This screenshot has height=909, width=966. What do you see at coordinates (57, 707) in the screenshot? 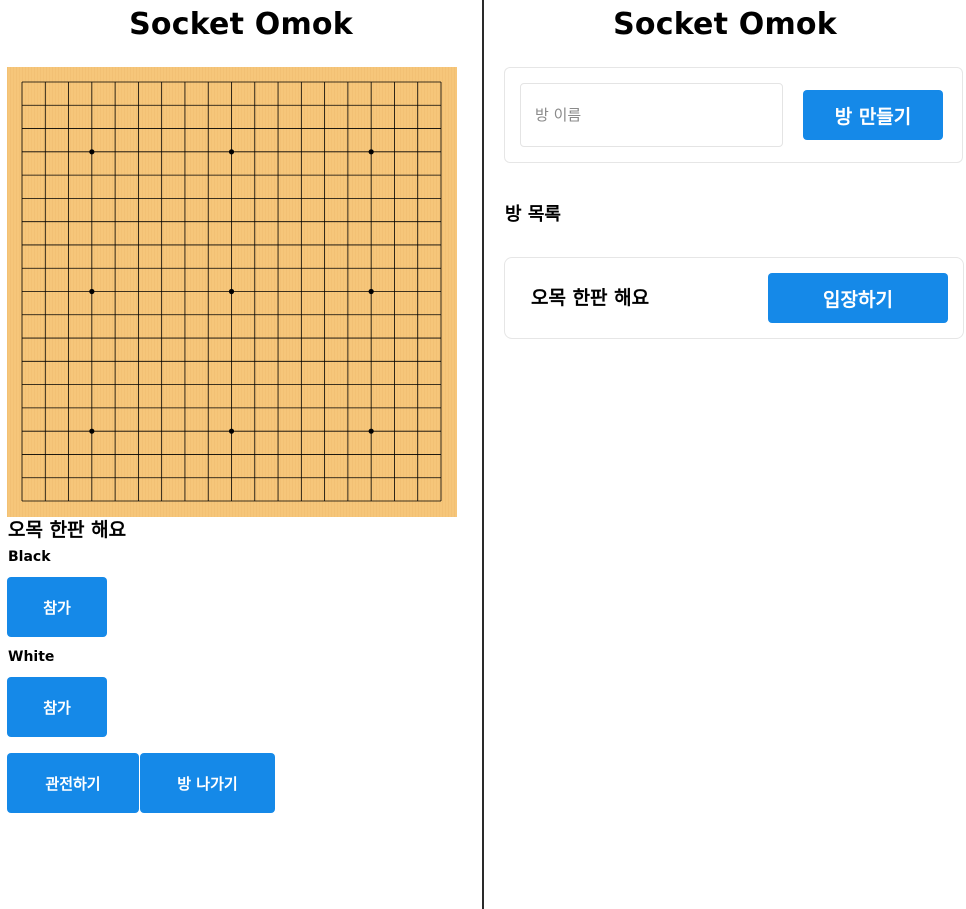
I see `white-join-button: 참가` at bounding box center [57, 707].